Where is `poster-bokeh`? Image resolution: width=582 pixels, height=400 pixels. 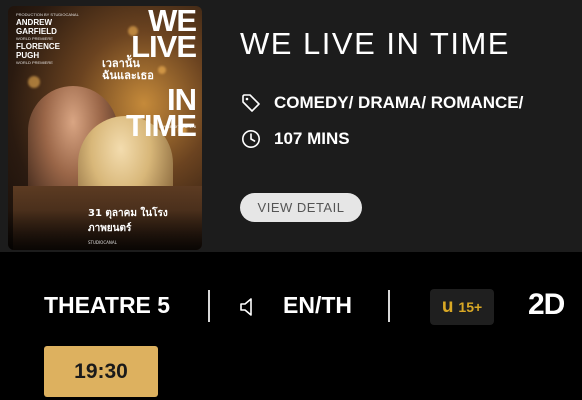
poster-bokeh is located at coordinates (34, 82).